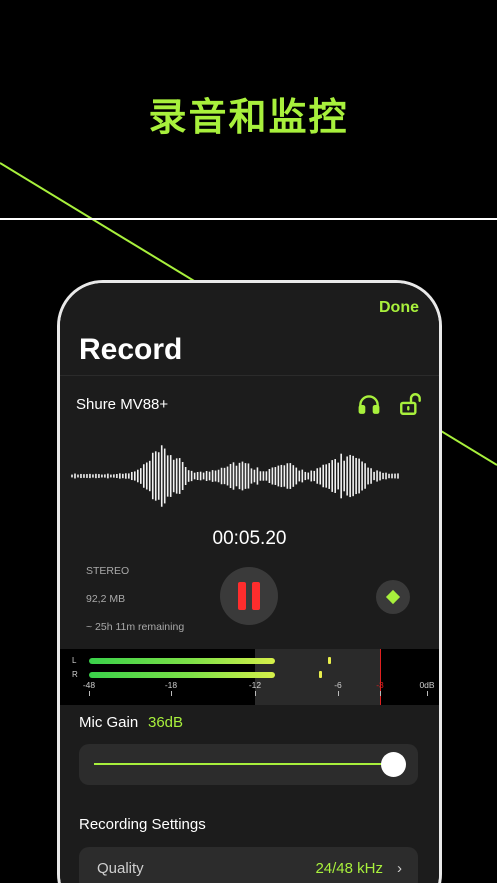 The height and width of the screenshot is (883, 497). What do you see at coordinates (245, 764) in the screenshot?
I see `slider-track` at bounding box center [245, 764].